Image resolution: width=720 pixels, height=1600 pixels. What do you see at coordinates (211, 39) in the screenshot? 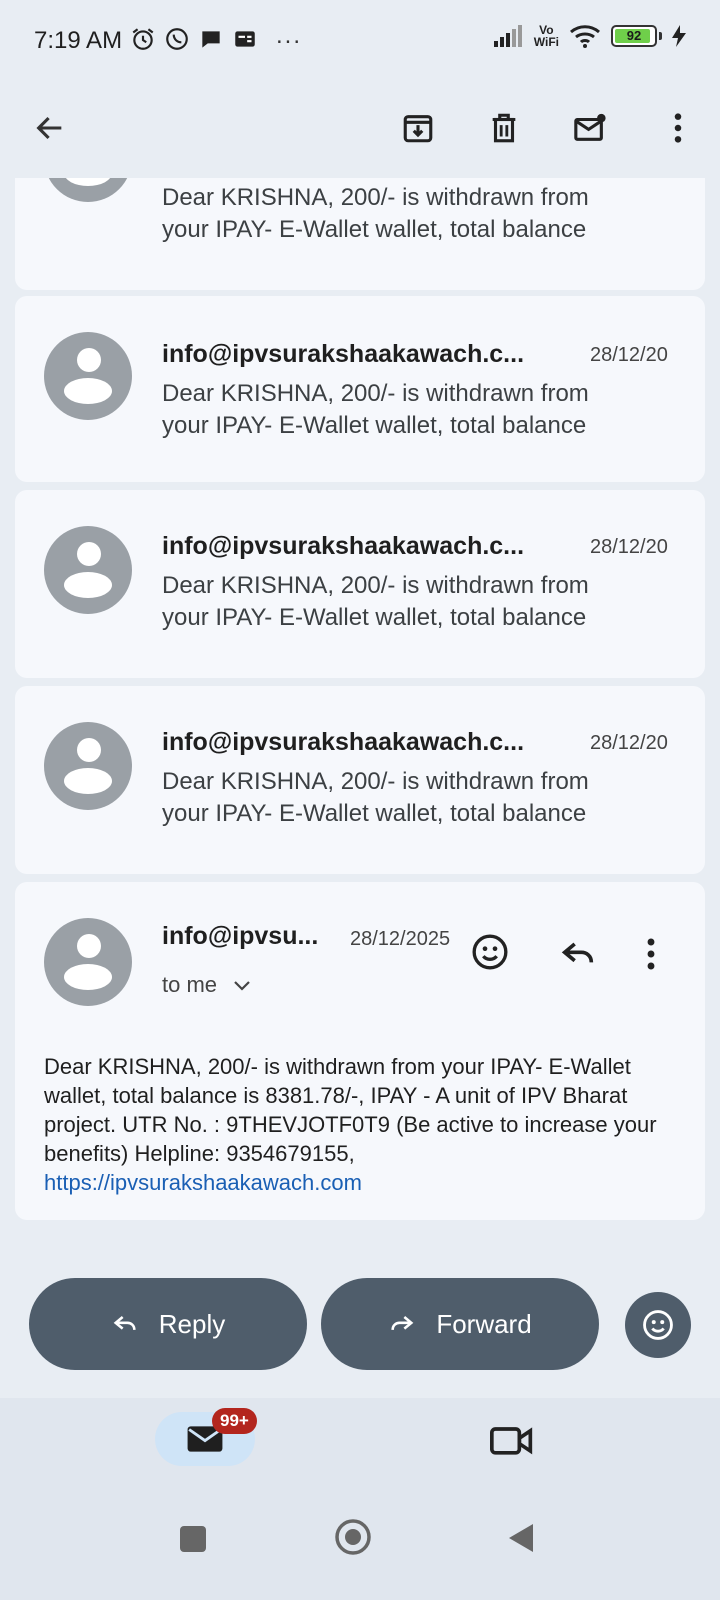
I see `chat-bubble-icon` at bounding box center [211, 39].